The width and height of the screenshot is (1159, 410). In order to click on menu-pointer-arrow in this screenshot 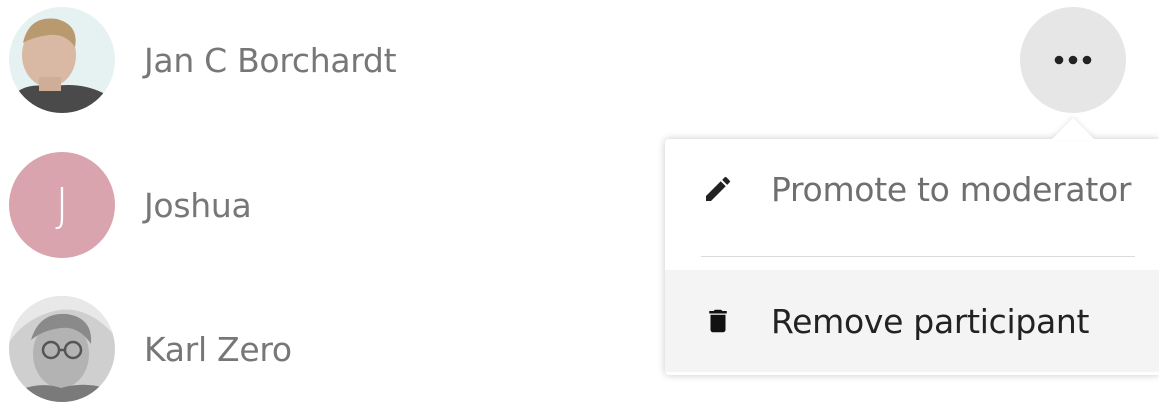, I will do `click(1073, 129)`.